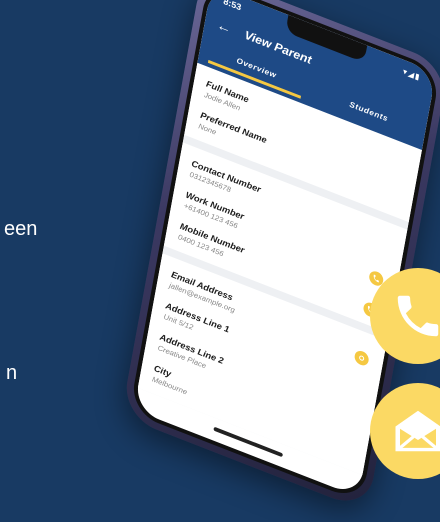 The image size is (440, 522). I want to click on background-text-1: een, so click(21, 229).